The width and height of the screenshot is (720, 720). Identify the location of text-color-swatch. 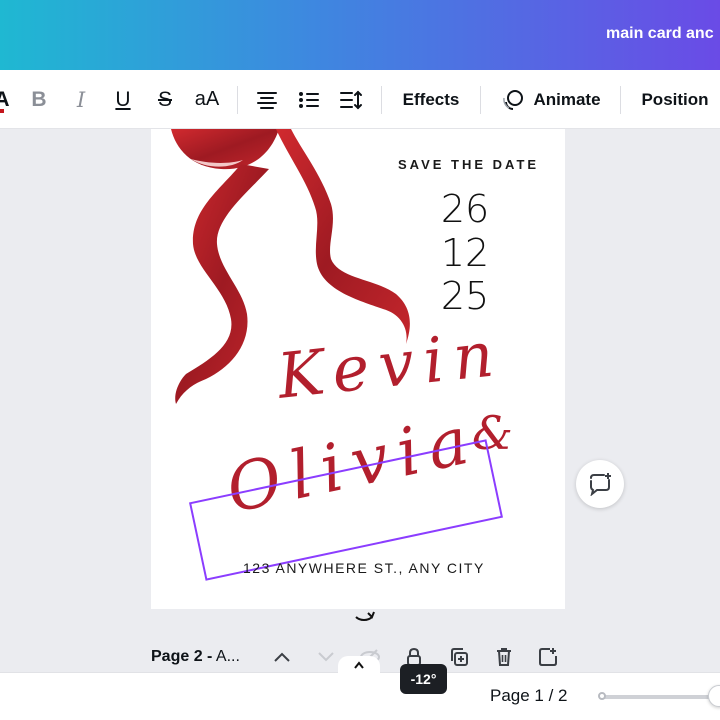
(2, 111).